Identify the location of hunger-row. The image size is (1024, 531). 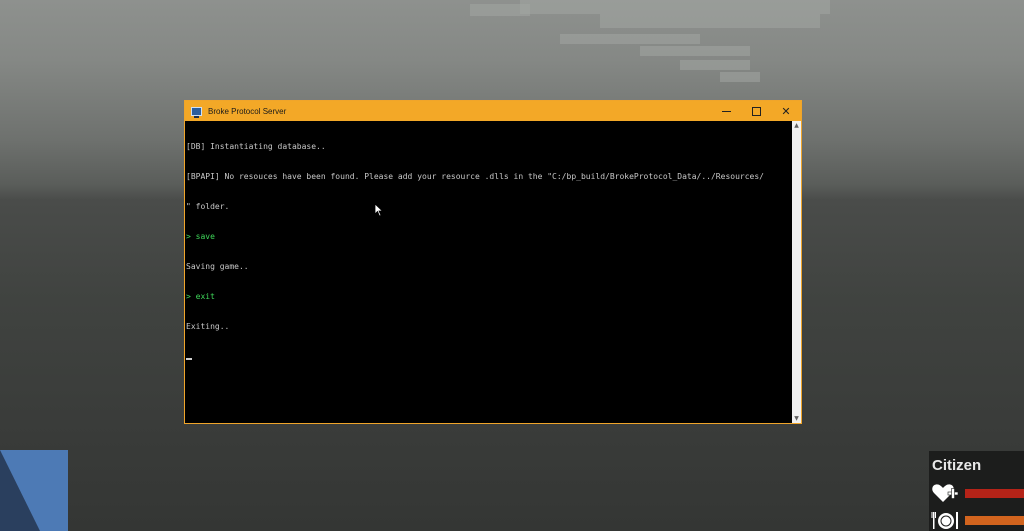
(977, 520).